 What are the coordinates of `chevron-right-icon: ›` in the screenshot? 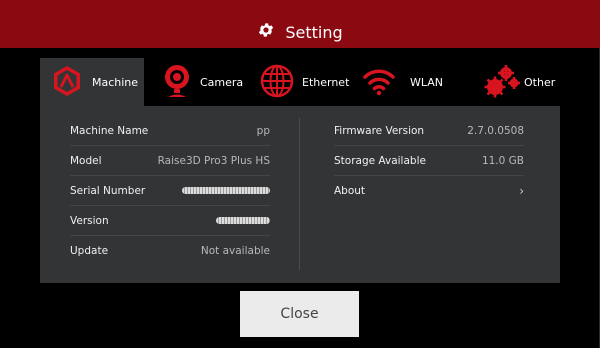 It's located at (521, 191).